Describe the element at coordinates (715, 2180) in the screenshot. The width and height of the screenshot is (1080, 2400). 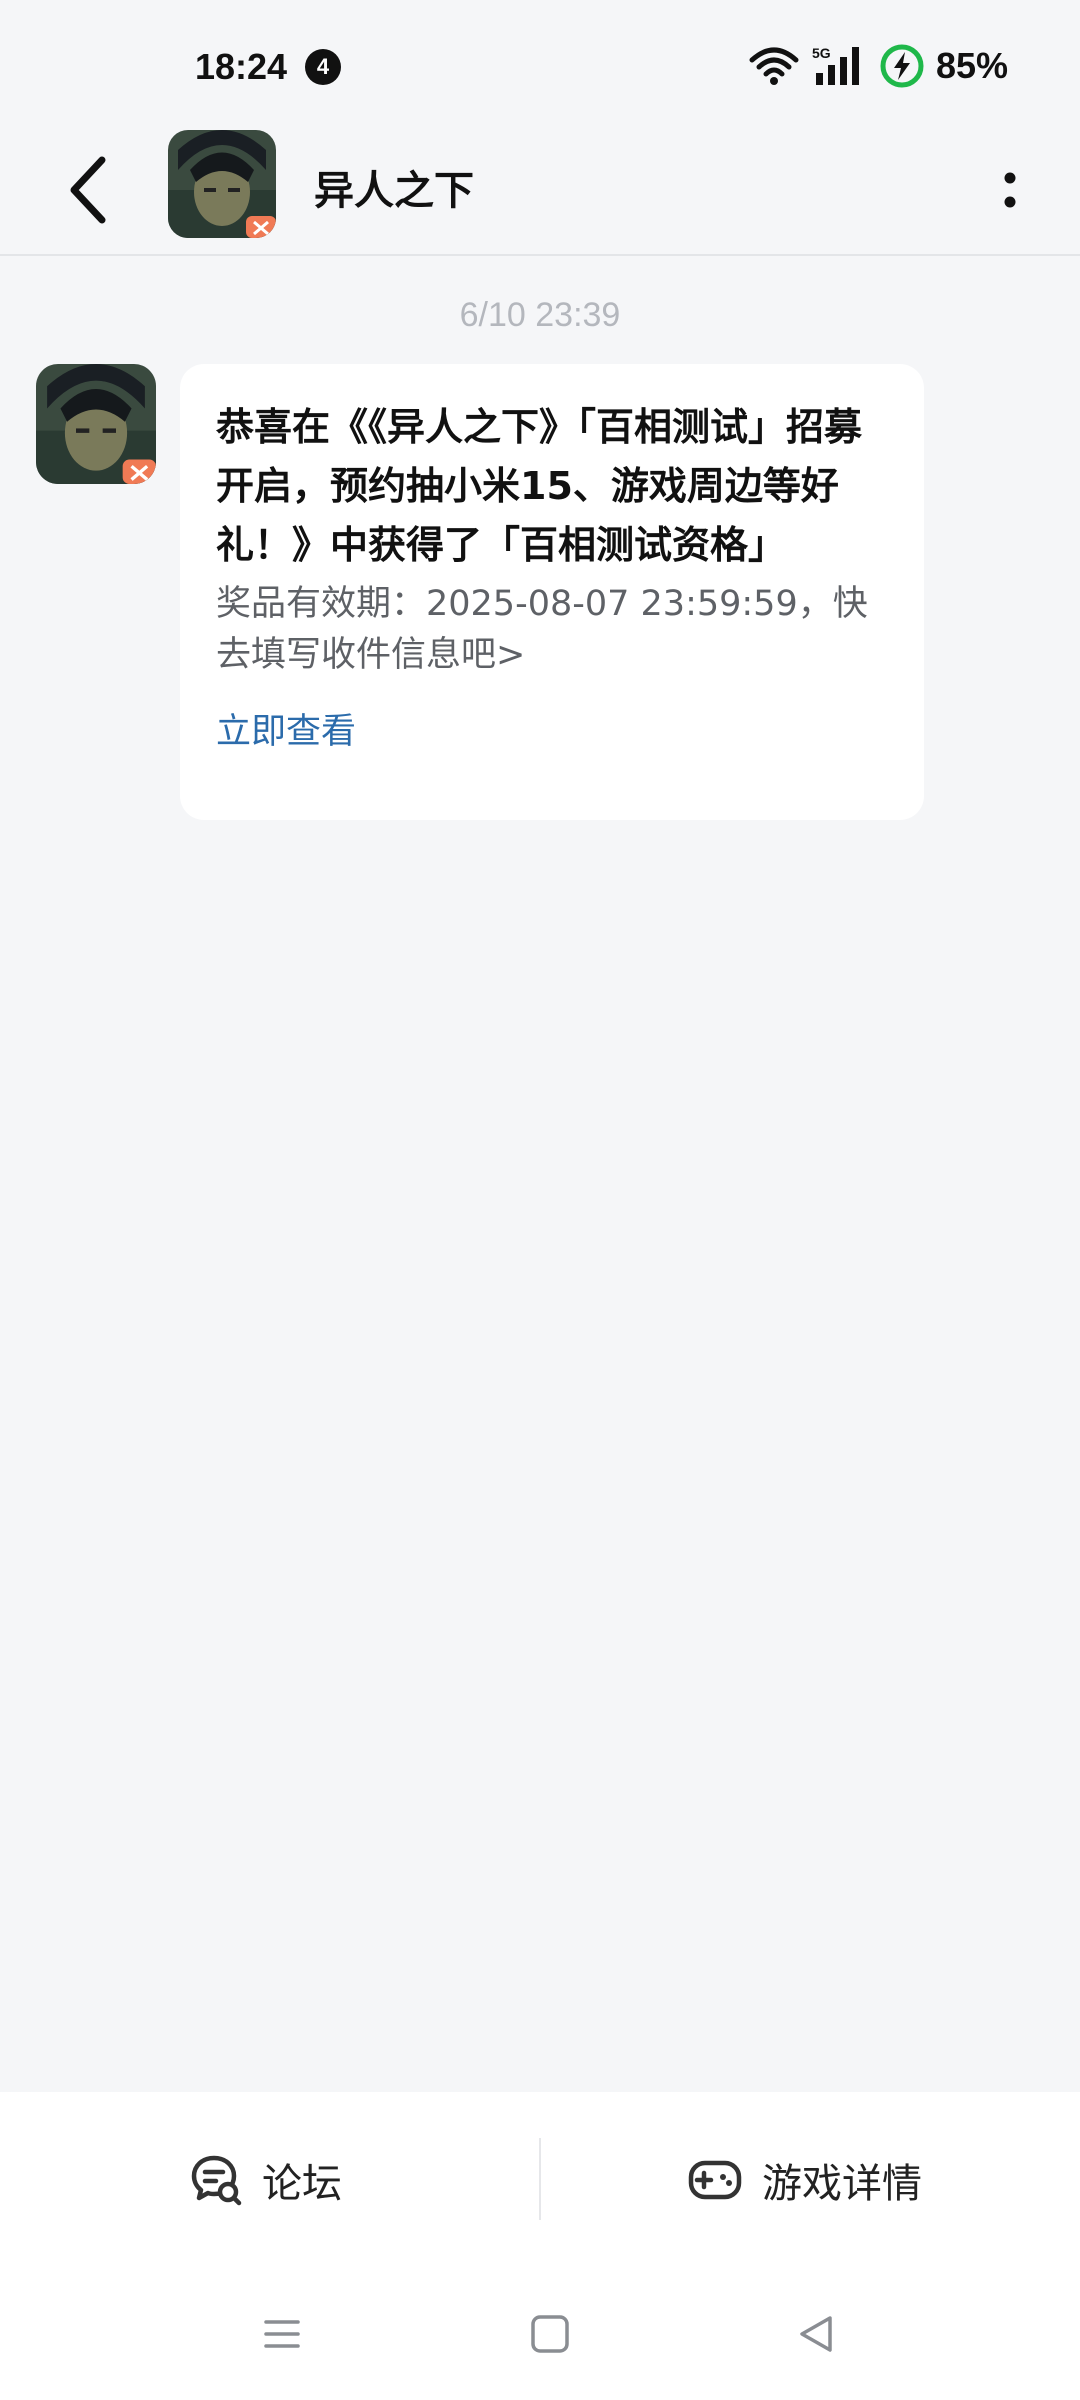
I see `gamepad-icon` at that location.